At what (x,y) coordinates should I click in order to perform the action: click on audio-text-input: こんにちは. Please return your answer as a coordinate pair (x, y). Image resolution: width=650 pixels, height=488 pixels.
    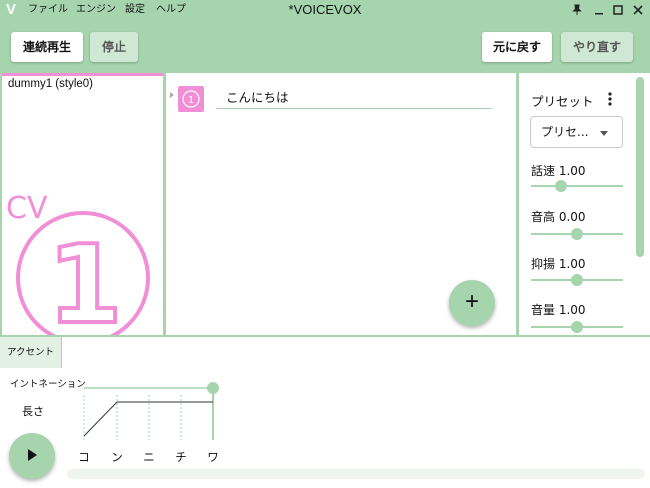
    Looking at the image, I should click on (354, 97).